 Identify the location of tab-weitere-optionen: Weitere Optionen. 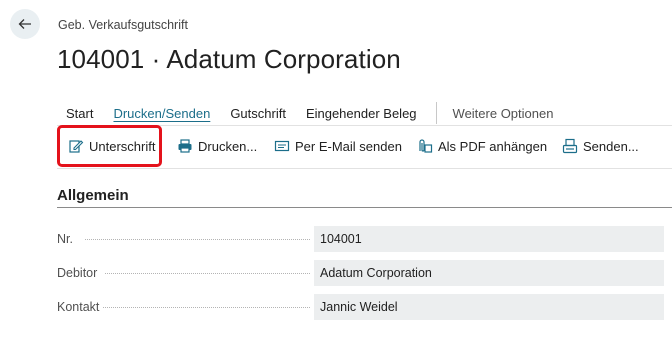
(503, 113).